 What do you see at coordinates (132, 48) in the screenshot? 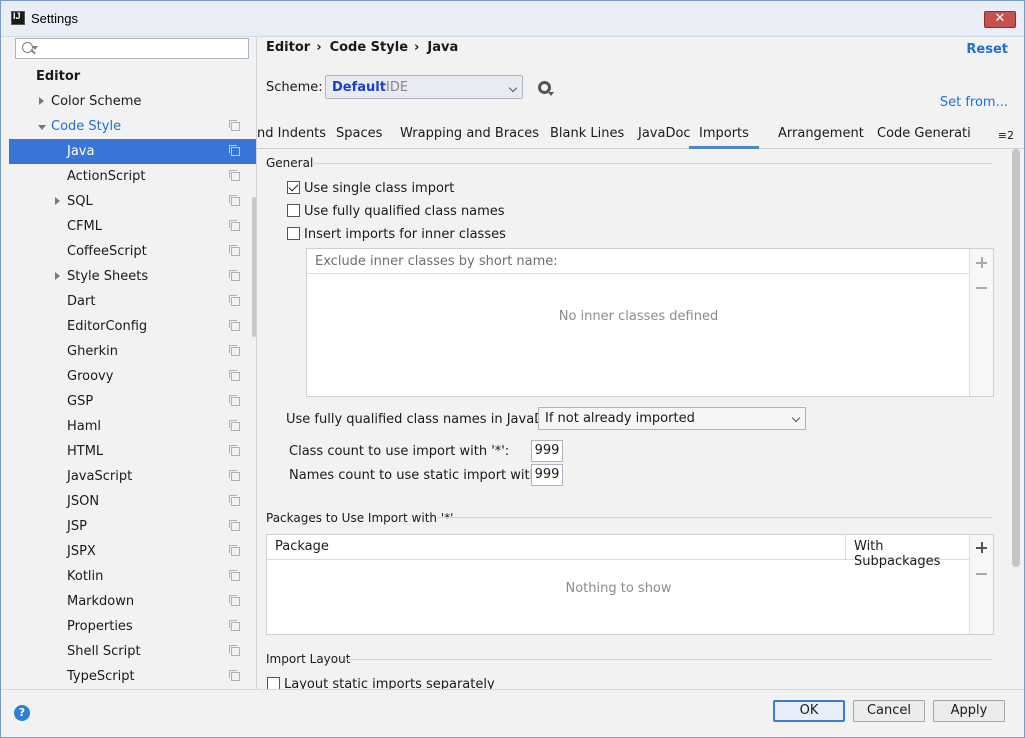
I see `settings-search-input` at bounding box center [132, 48].